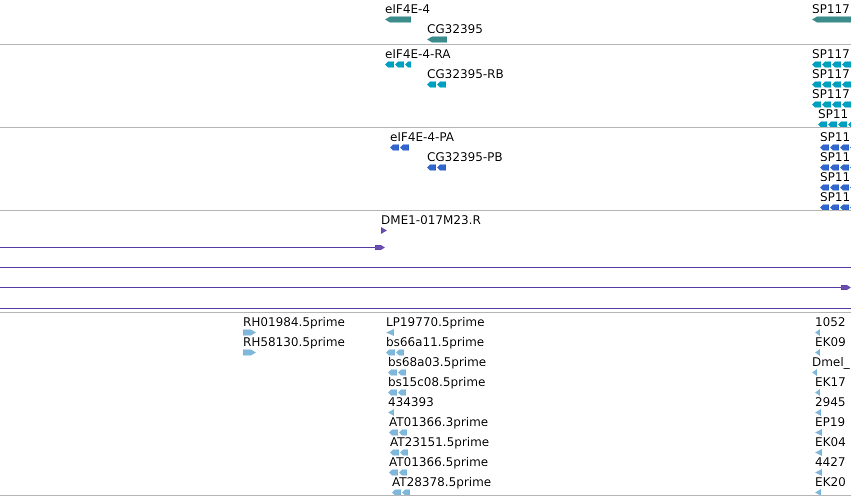  I want to click on feature-label: eIF4E-4-PA, so click(422, 137).